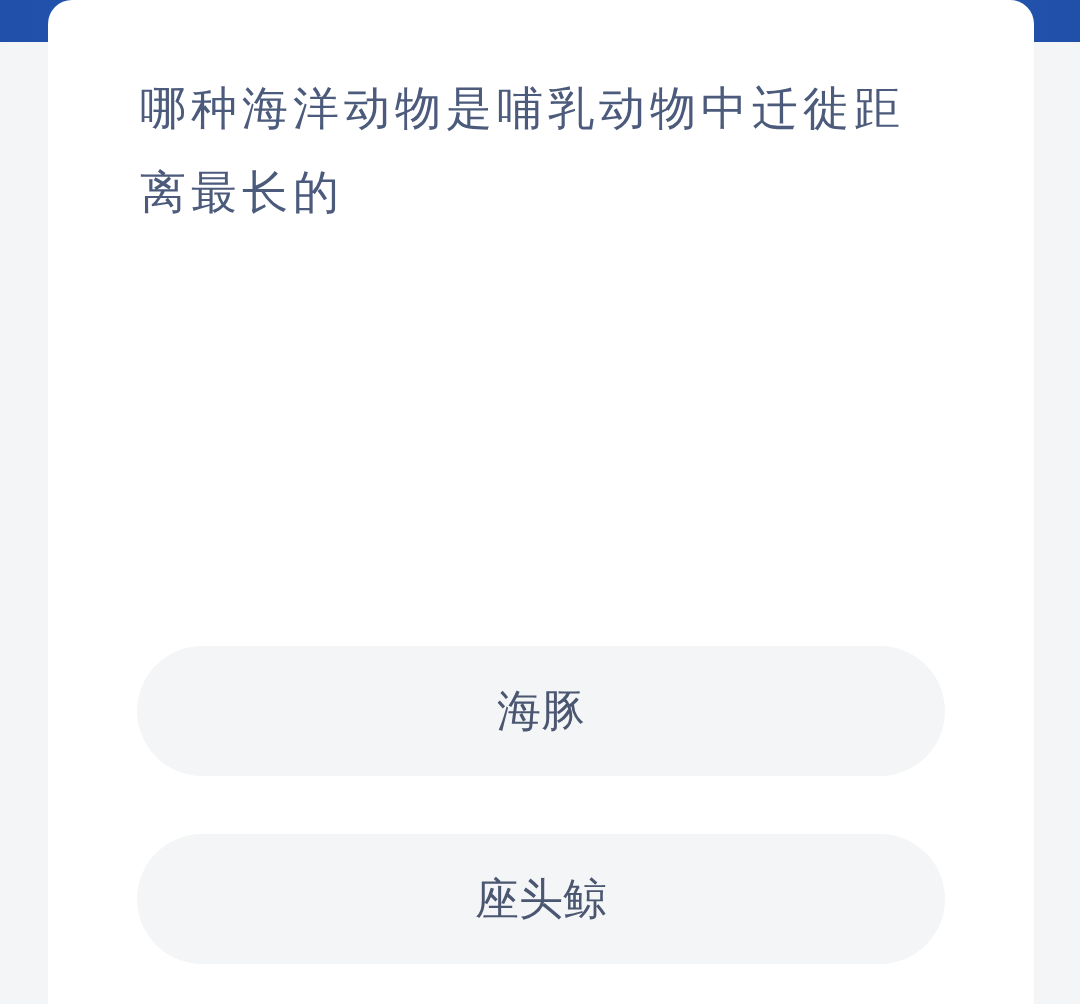 The height and width of the screenshot is (1004, 1080). I want to click on question-text: 哪种海洋动物是哺乳动物中迁徙距离最长的, so click(523, 150).